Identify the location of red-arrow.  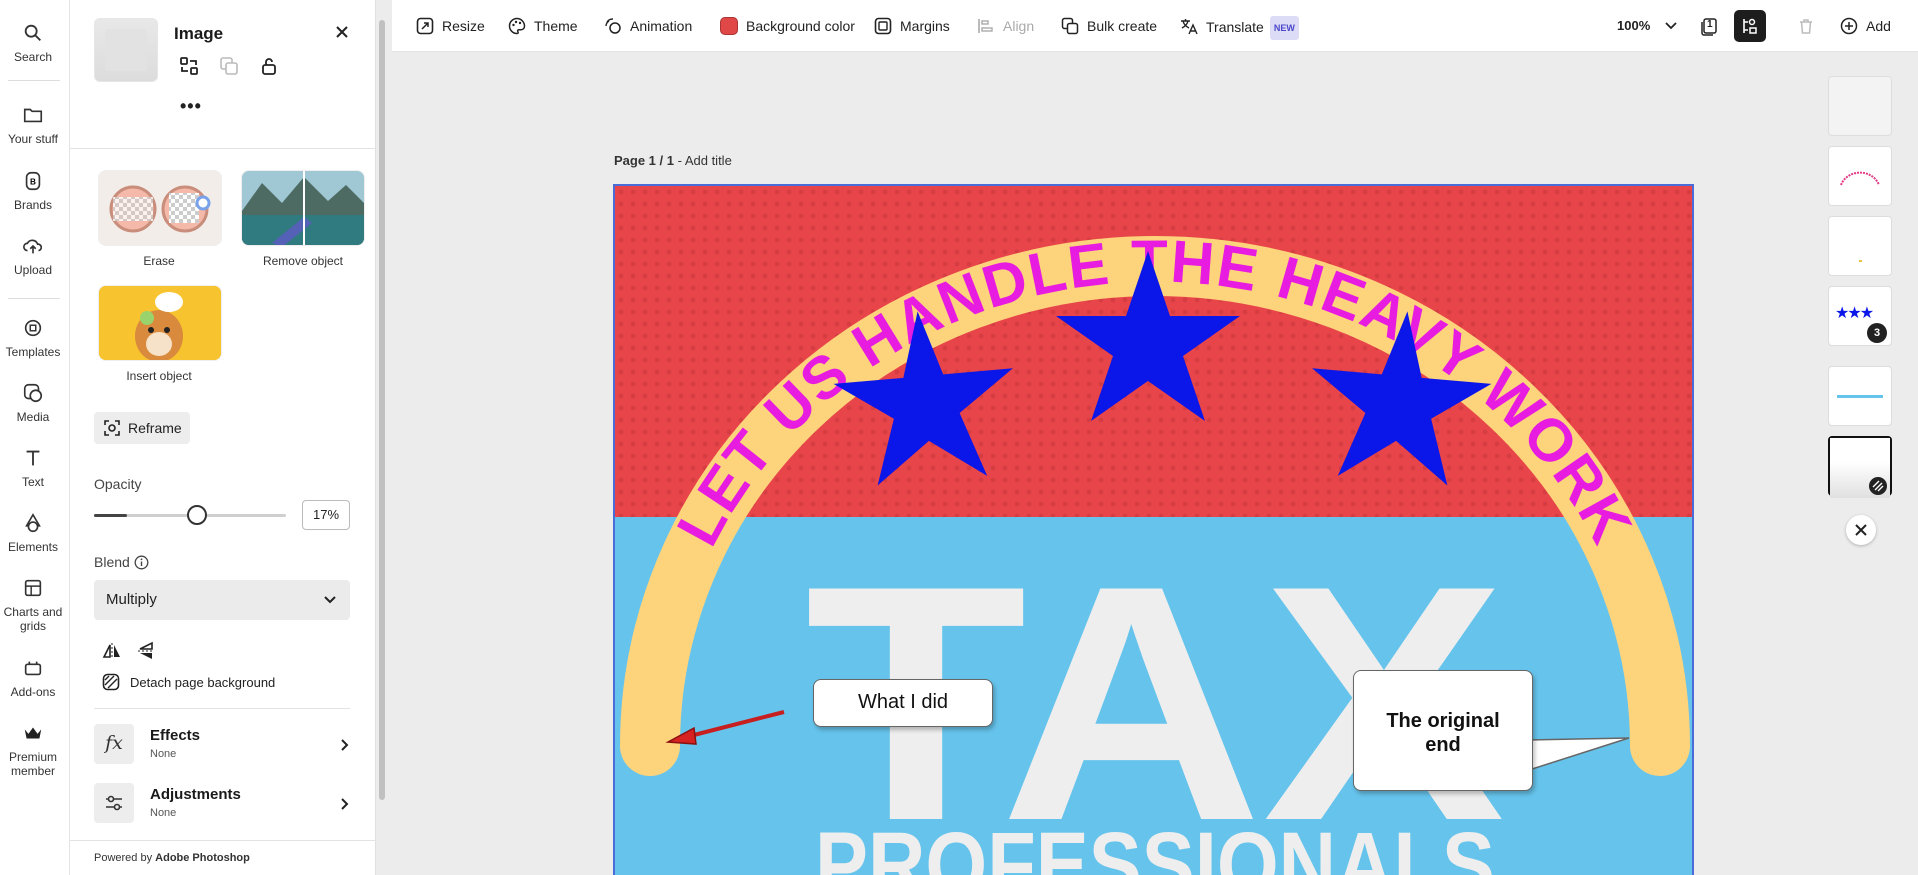
(725, 727).